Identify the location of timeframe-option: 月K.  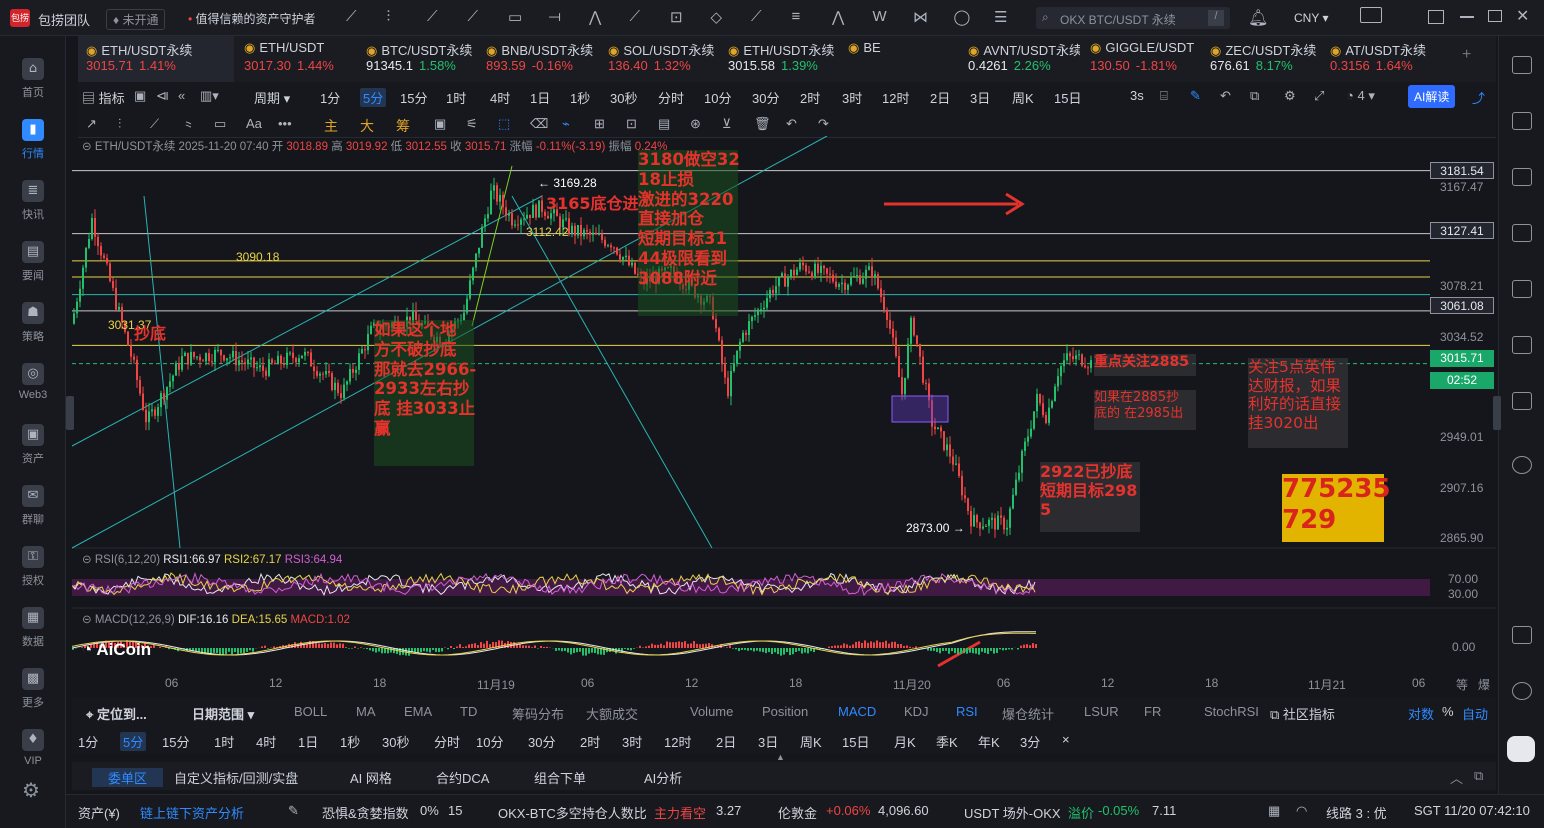
(905, 741).